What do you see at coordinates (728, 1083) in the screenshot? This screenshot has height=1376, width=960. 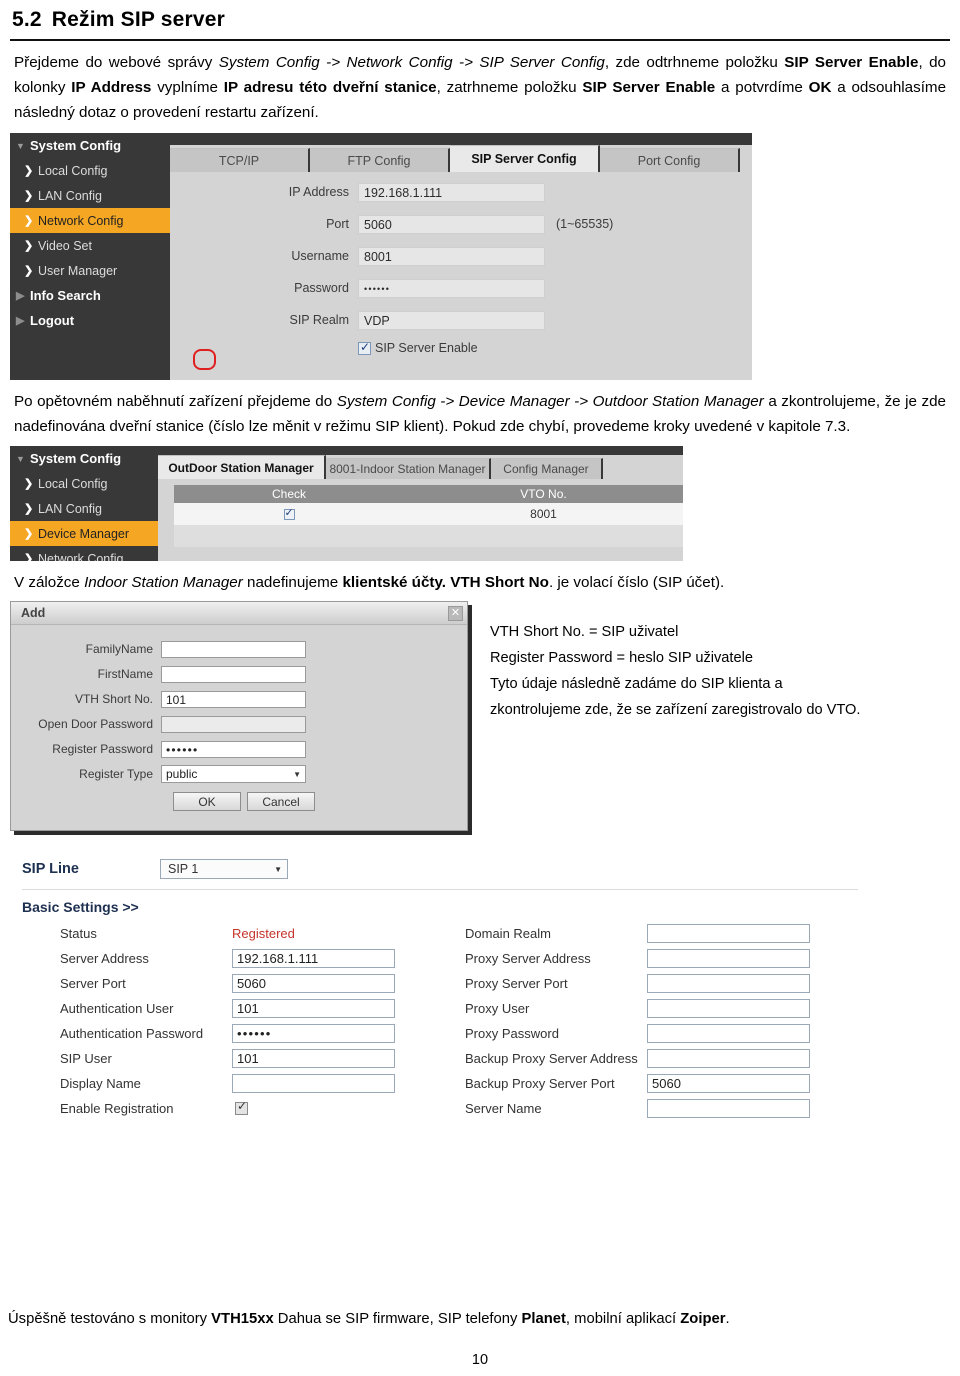 I see `backup-proxy-server-port-input: 5060` at bounding box center [728, 1083].